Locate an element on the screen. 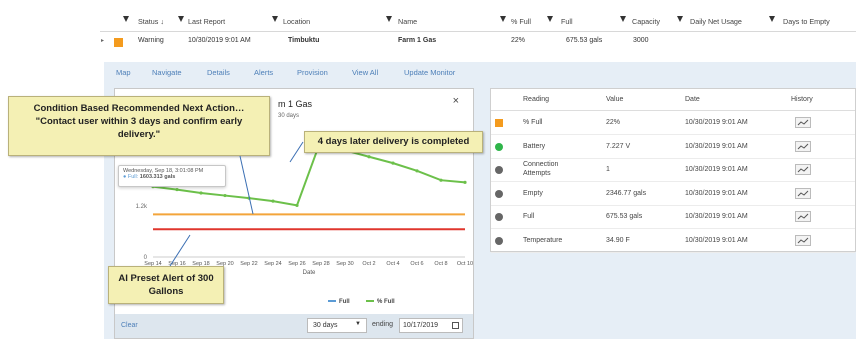 The width and height of the screenshot is (856, 339). chevron-down-icon: ▼ is located at coordinates (358, 324).